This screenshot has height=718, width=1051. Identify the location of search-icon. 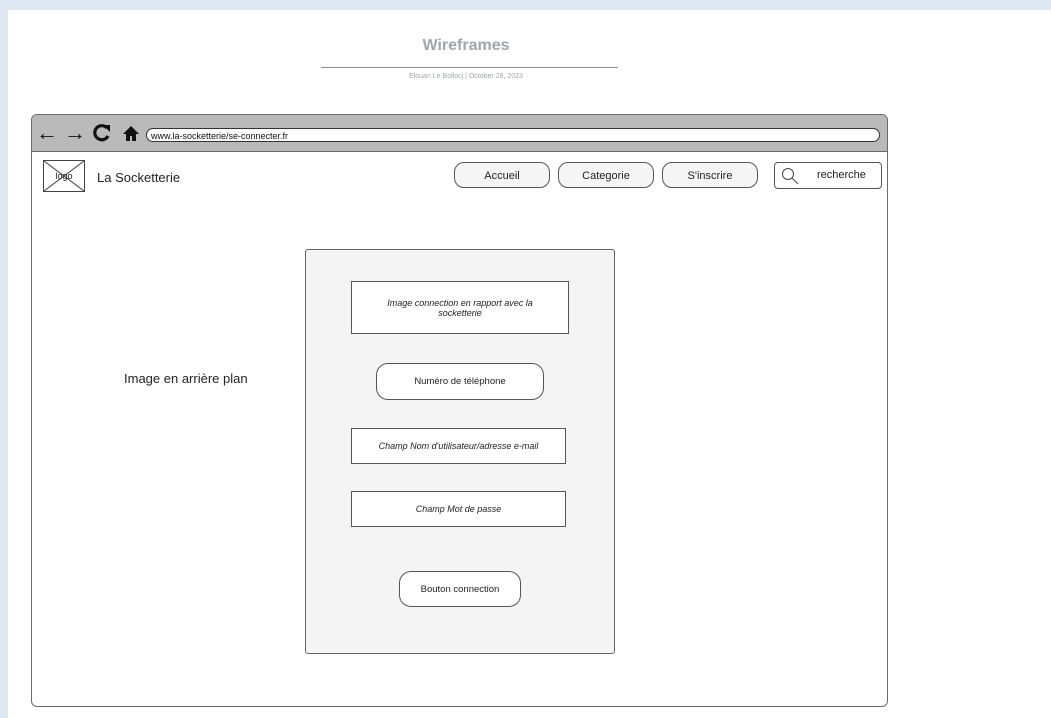
(790, 176).